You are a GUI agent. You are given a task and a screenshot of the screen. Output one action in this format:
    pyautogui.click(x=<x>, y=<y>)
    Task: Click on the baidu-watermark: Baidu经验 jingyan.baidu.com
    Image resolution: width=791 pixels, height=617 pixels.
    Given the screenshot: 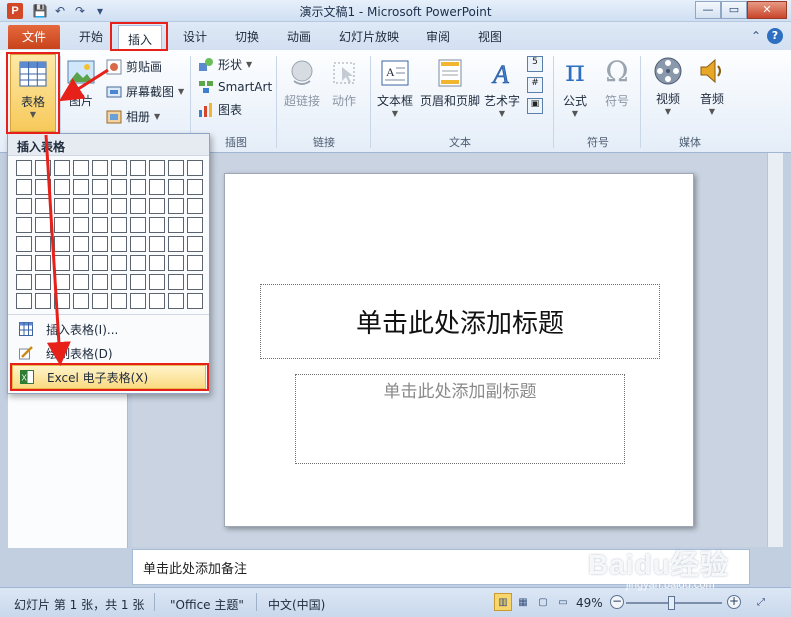 What is the action you would take?
    pyautogui.click(x=658, y=570)
    